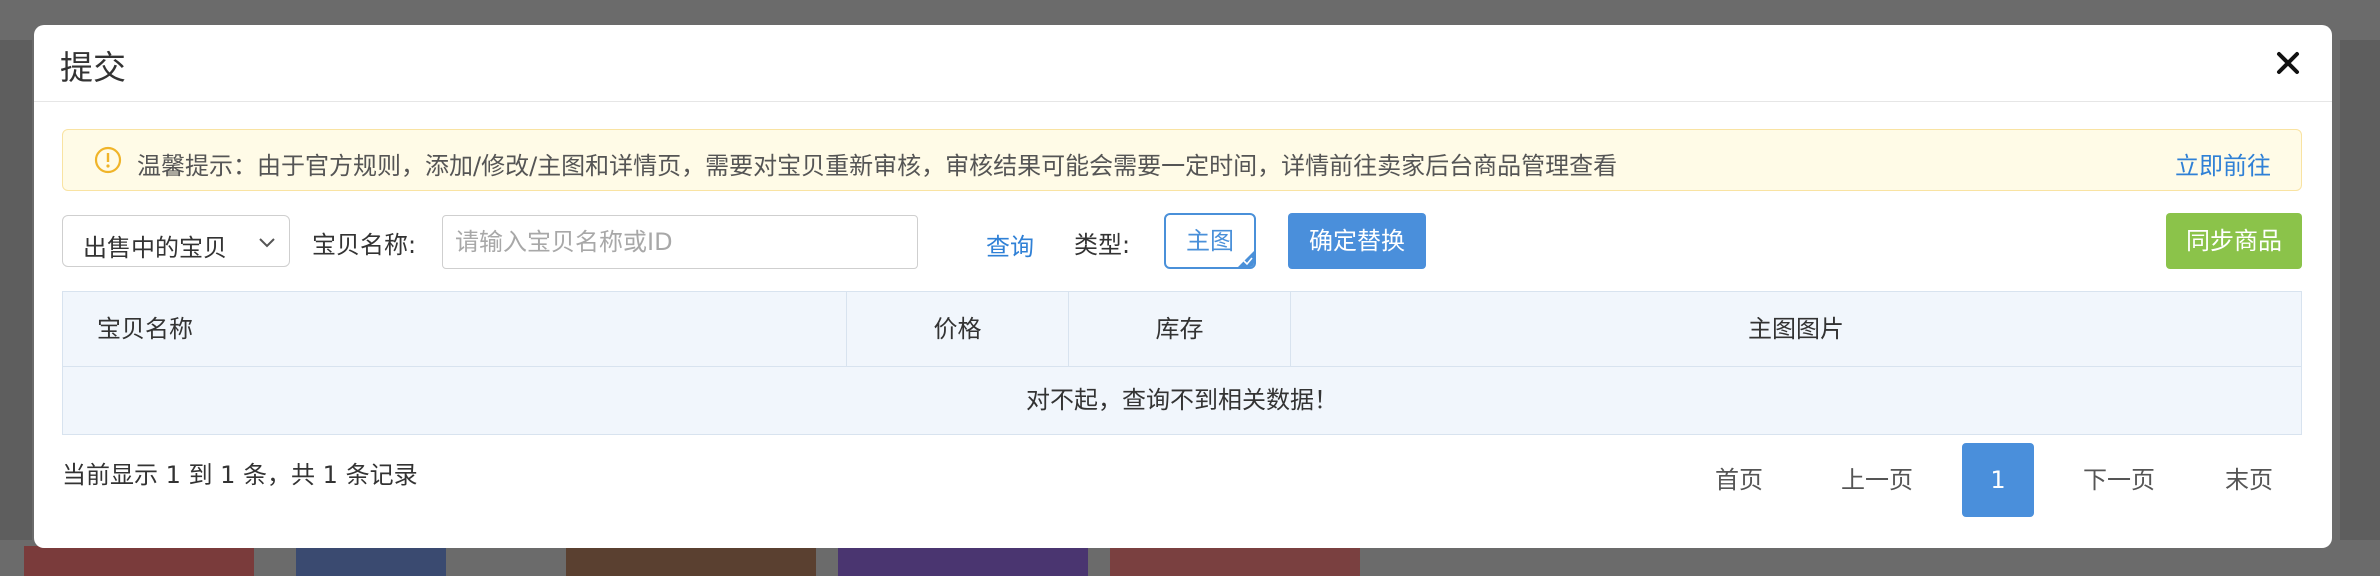 The width and height of the screenshot is (2380, 576). What do you see at coordinates (1182, 400) in the screenshot?
I see `empty-message: 对不起，查询不到相关数据！` at bounding box center [1182, 400].